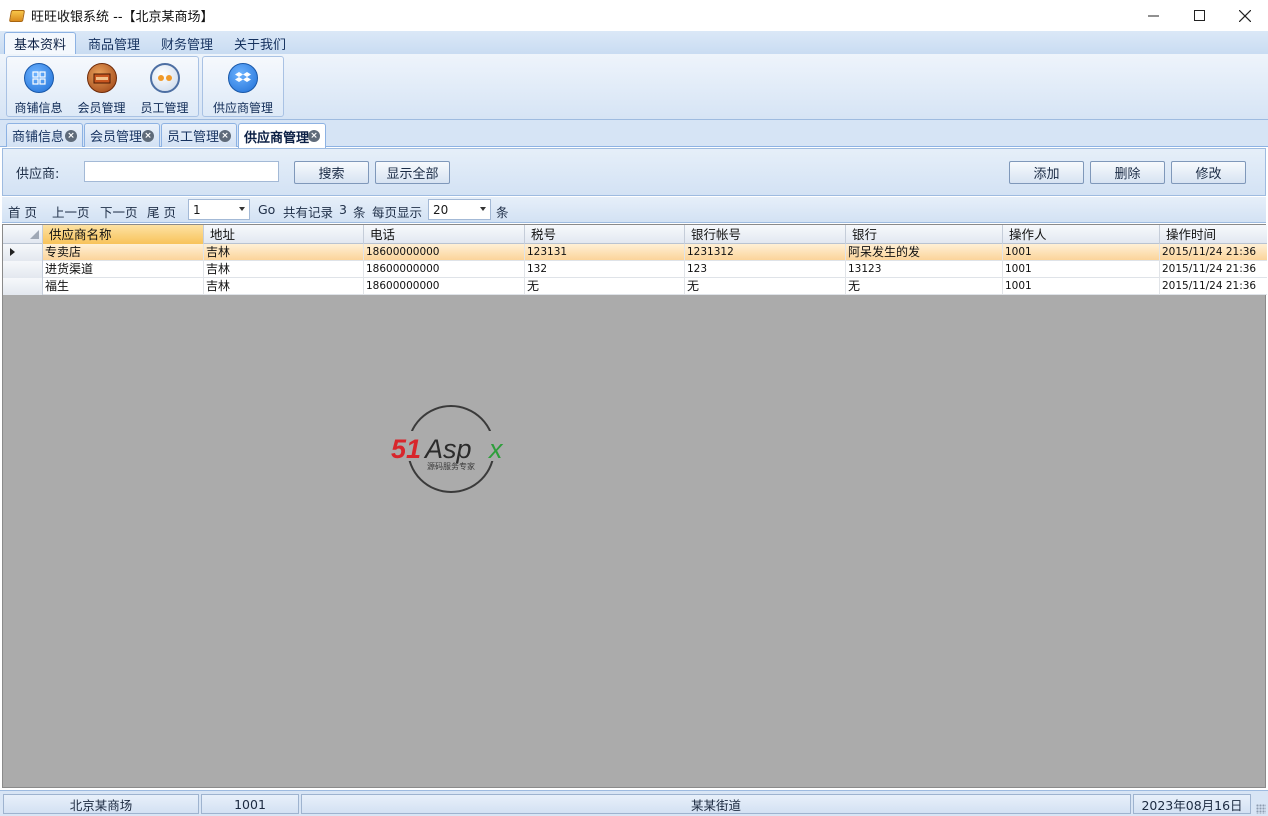 The image size is (1268, 816). I want to click on minimize-icon, so click(1153, 16).